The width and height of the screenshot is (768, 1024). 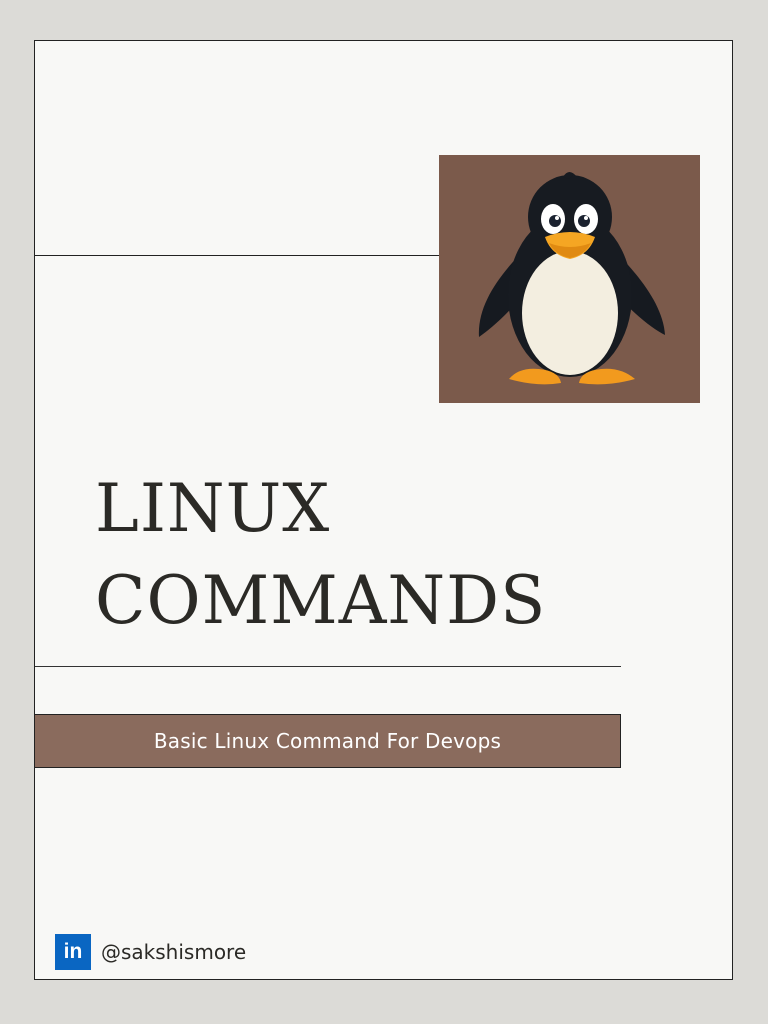 What do you see at coordinates (328, 666) in the screenshot?
I see `middle-divider` at bounding box center [328, 666].